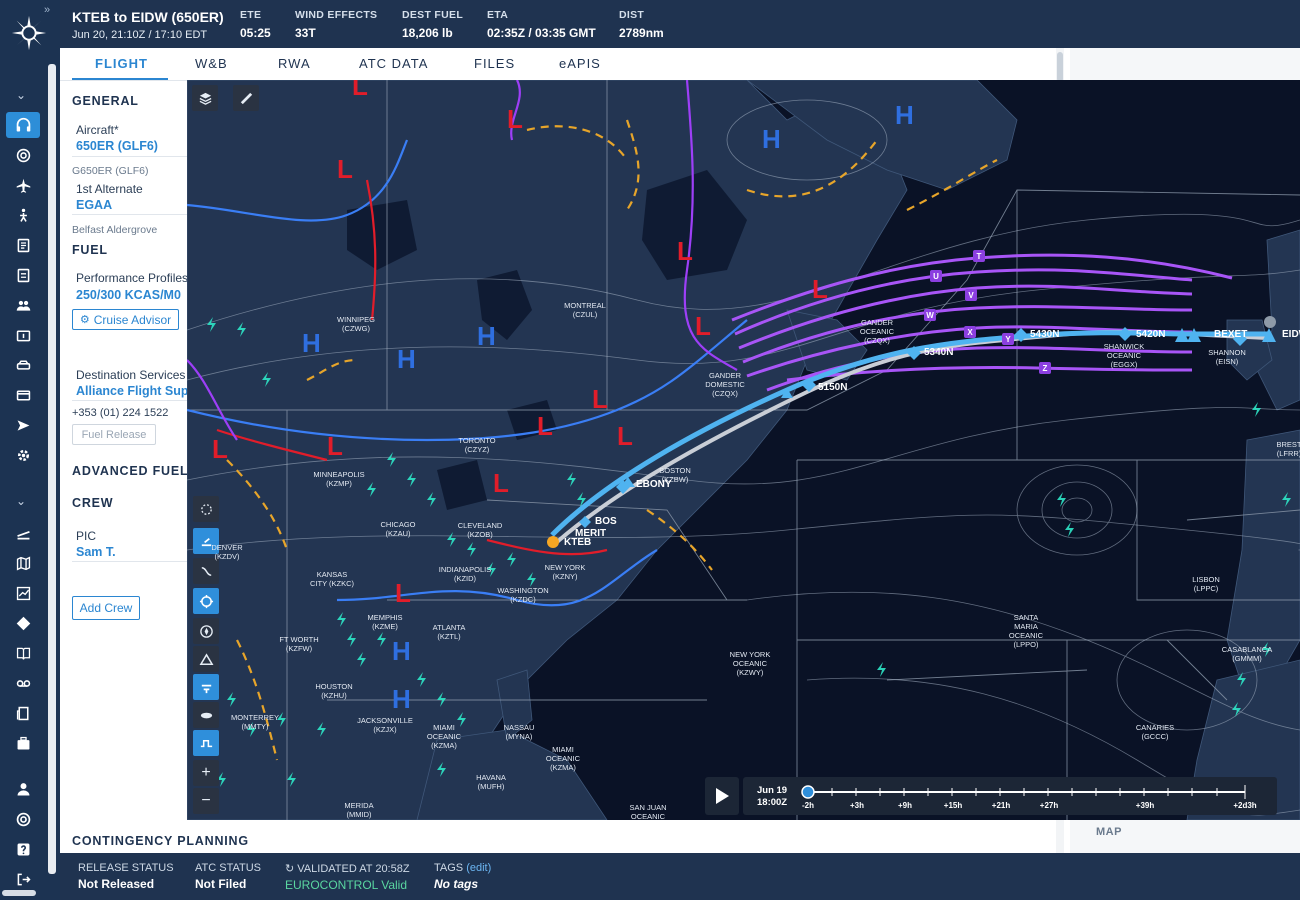 Image resolution: width=1300 pixels, height=900 pixels. Describe the element at coordinates (1049, 805) in the screenshot. I see `timeline-tick: +27h` at that location.